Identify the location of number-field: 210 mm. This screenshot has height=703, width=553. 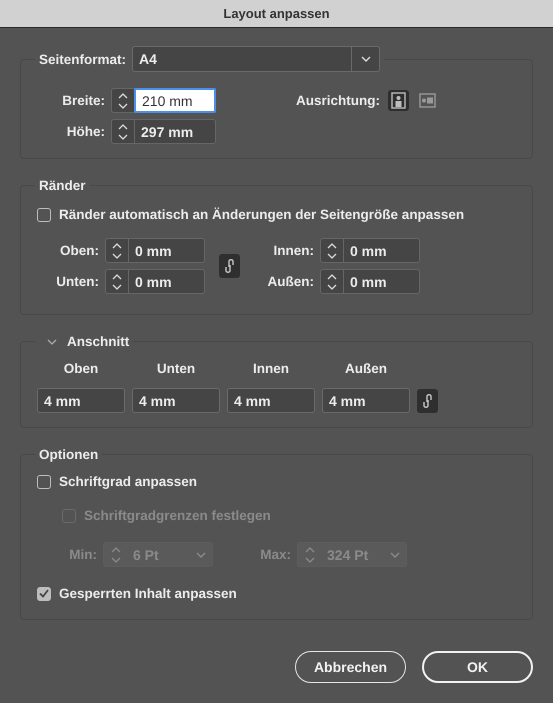
(163, 100).